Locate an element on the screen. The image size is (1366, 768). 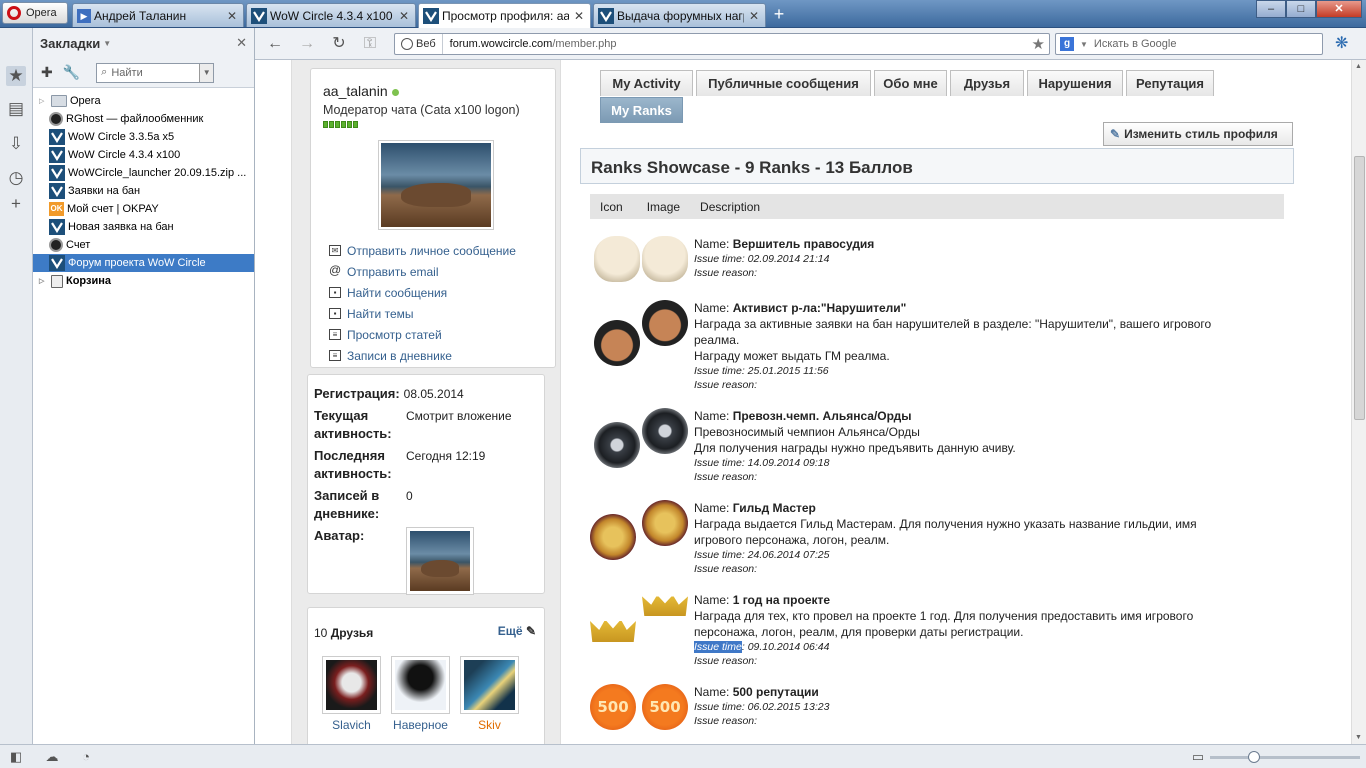
issue-time: Issue time: 09.10.2014 06:44 is located at coordinates (979, 647).